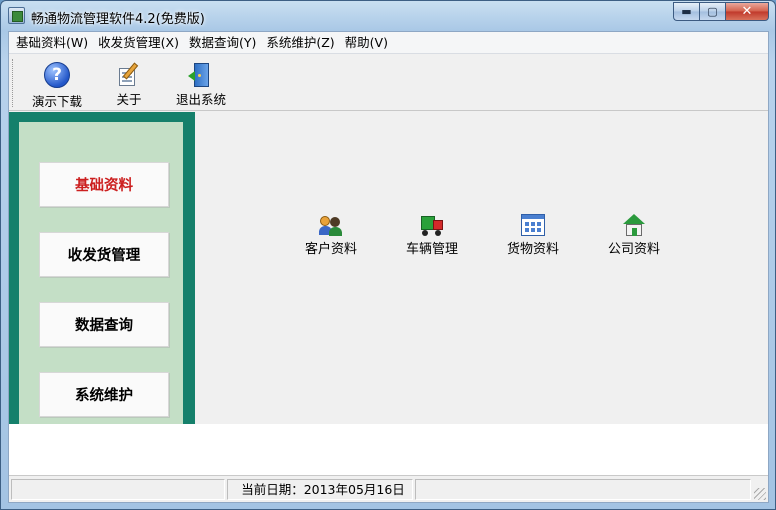  Describe the element at coordinates (330, 249) in the screenshot. I see `module-customers-label: 客户资料` at that location.